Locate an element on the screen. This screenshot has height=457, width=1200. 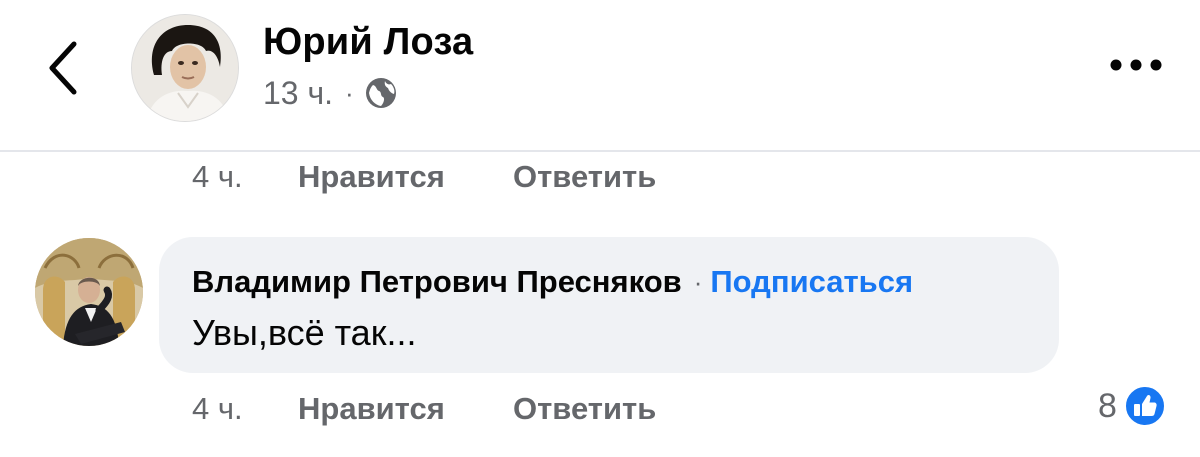
author-avatar is located at coordinates (185, 68).